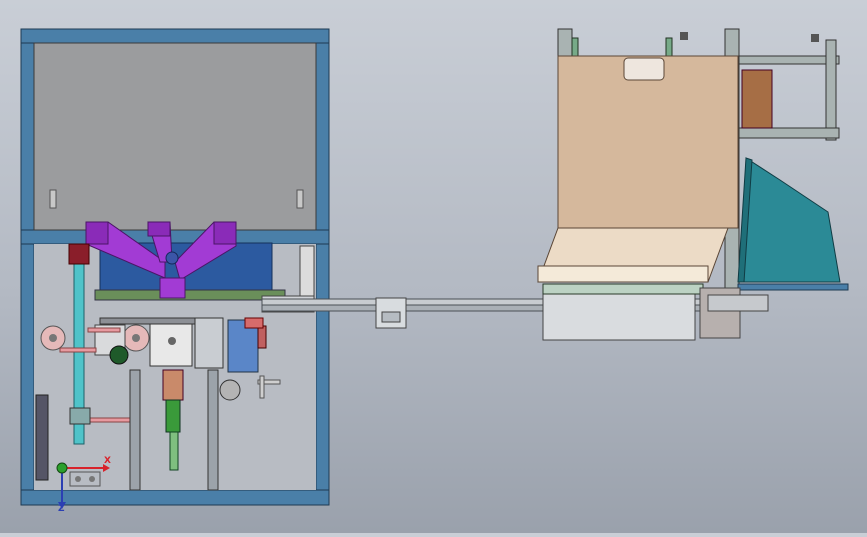 The width and height of the screenshot is (867, 537). What do you see at coordinates (175, 136) in the screenshot?
I see `upper-access-panel` at bounding box center [175, 136].